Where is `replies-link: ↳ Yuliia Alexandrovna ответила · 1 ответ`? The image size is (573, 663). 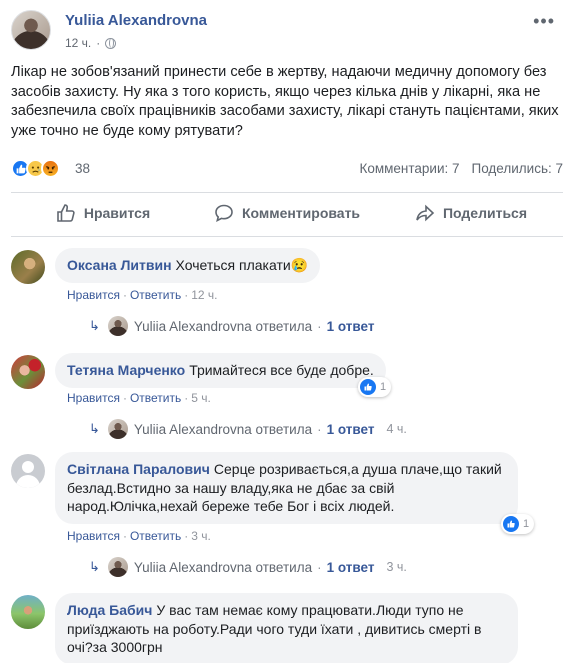 replies-link: ↳ Yuliia Alexandrovna ответила · 1 ответ is located at coordinates (231, 326).